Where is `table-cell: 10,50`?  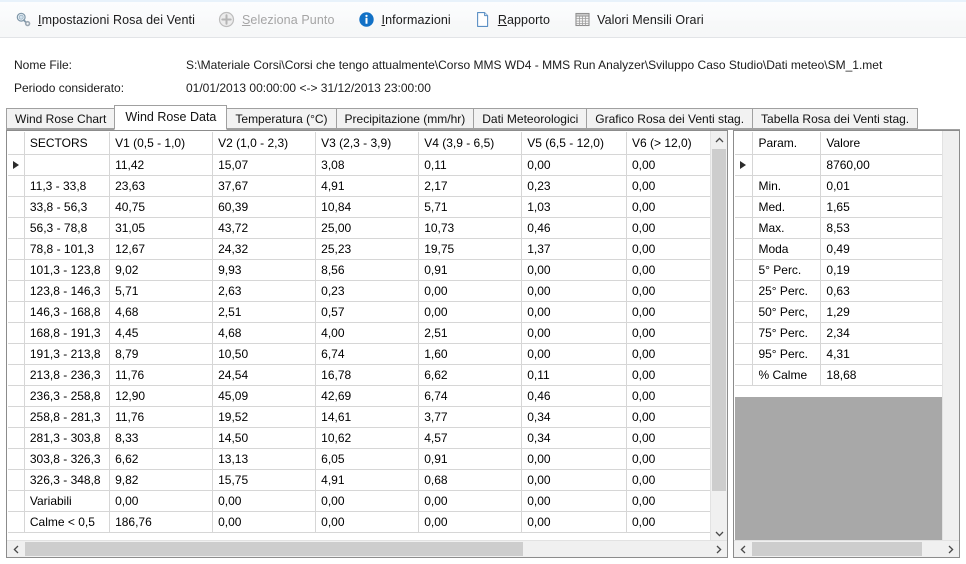 table-cell: 10,50 is located at coordinates (264, 354).